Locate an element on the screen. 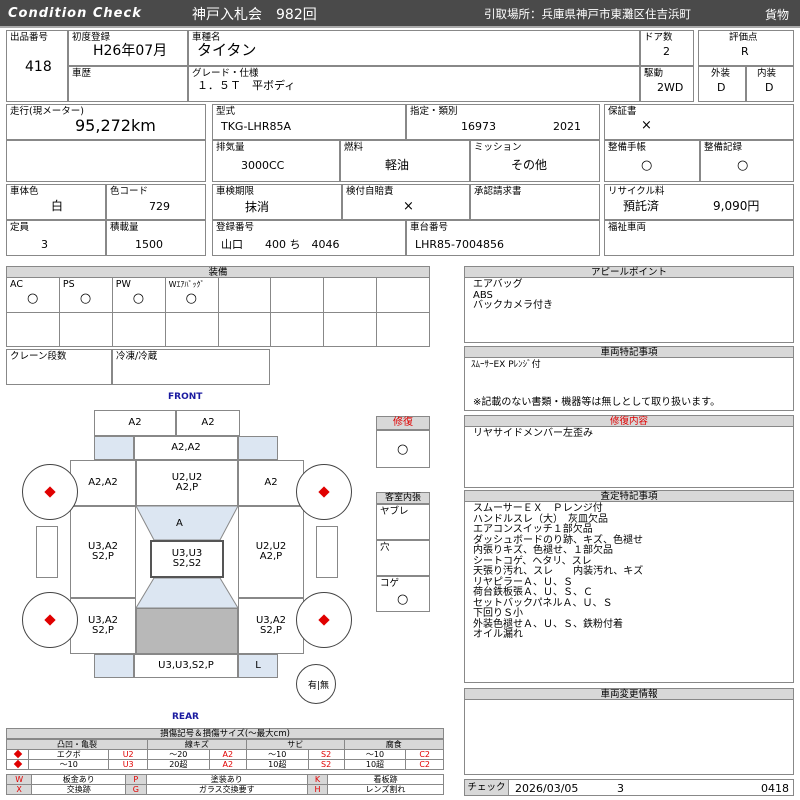 Image resolution: width=800 pixels, height=800 pixels. welfare-box: 福祉車両 is located at coordinates (699, 238).